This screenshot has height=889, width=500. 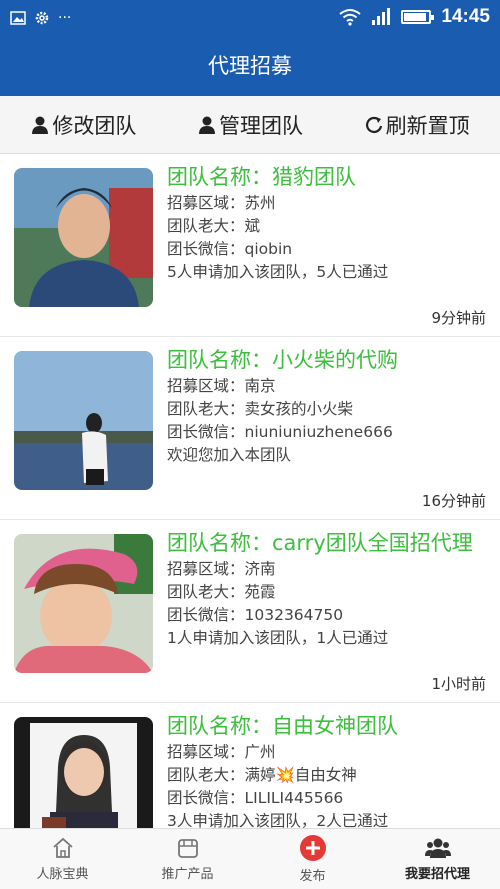 What do you see at coordinates (62, 874) in the screenshot?
I see `nav-label: 人脉宝典` at bounding box center [62, 874].